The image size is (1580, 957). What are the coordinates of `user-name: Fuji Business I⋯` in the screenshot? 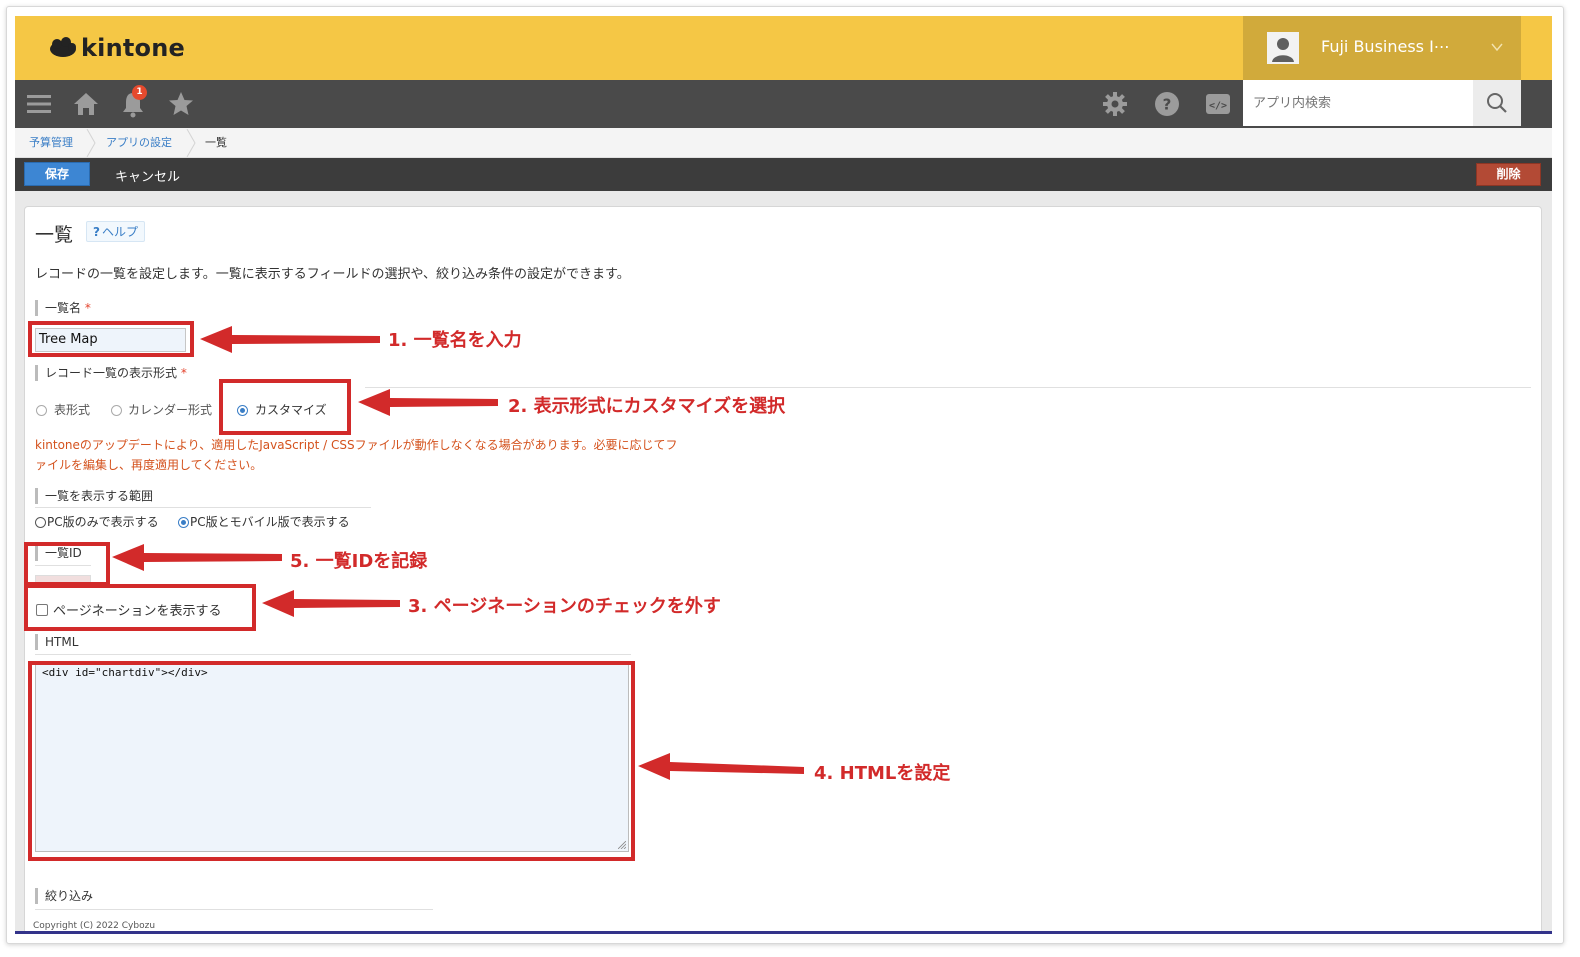 It's located at (1385, 46).